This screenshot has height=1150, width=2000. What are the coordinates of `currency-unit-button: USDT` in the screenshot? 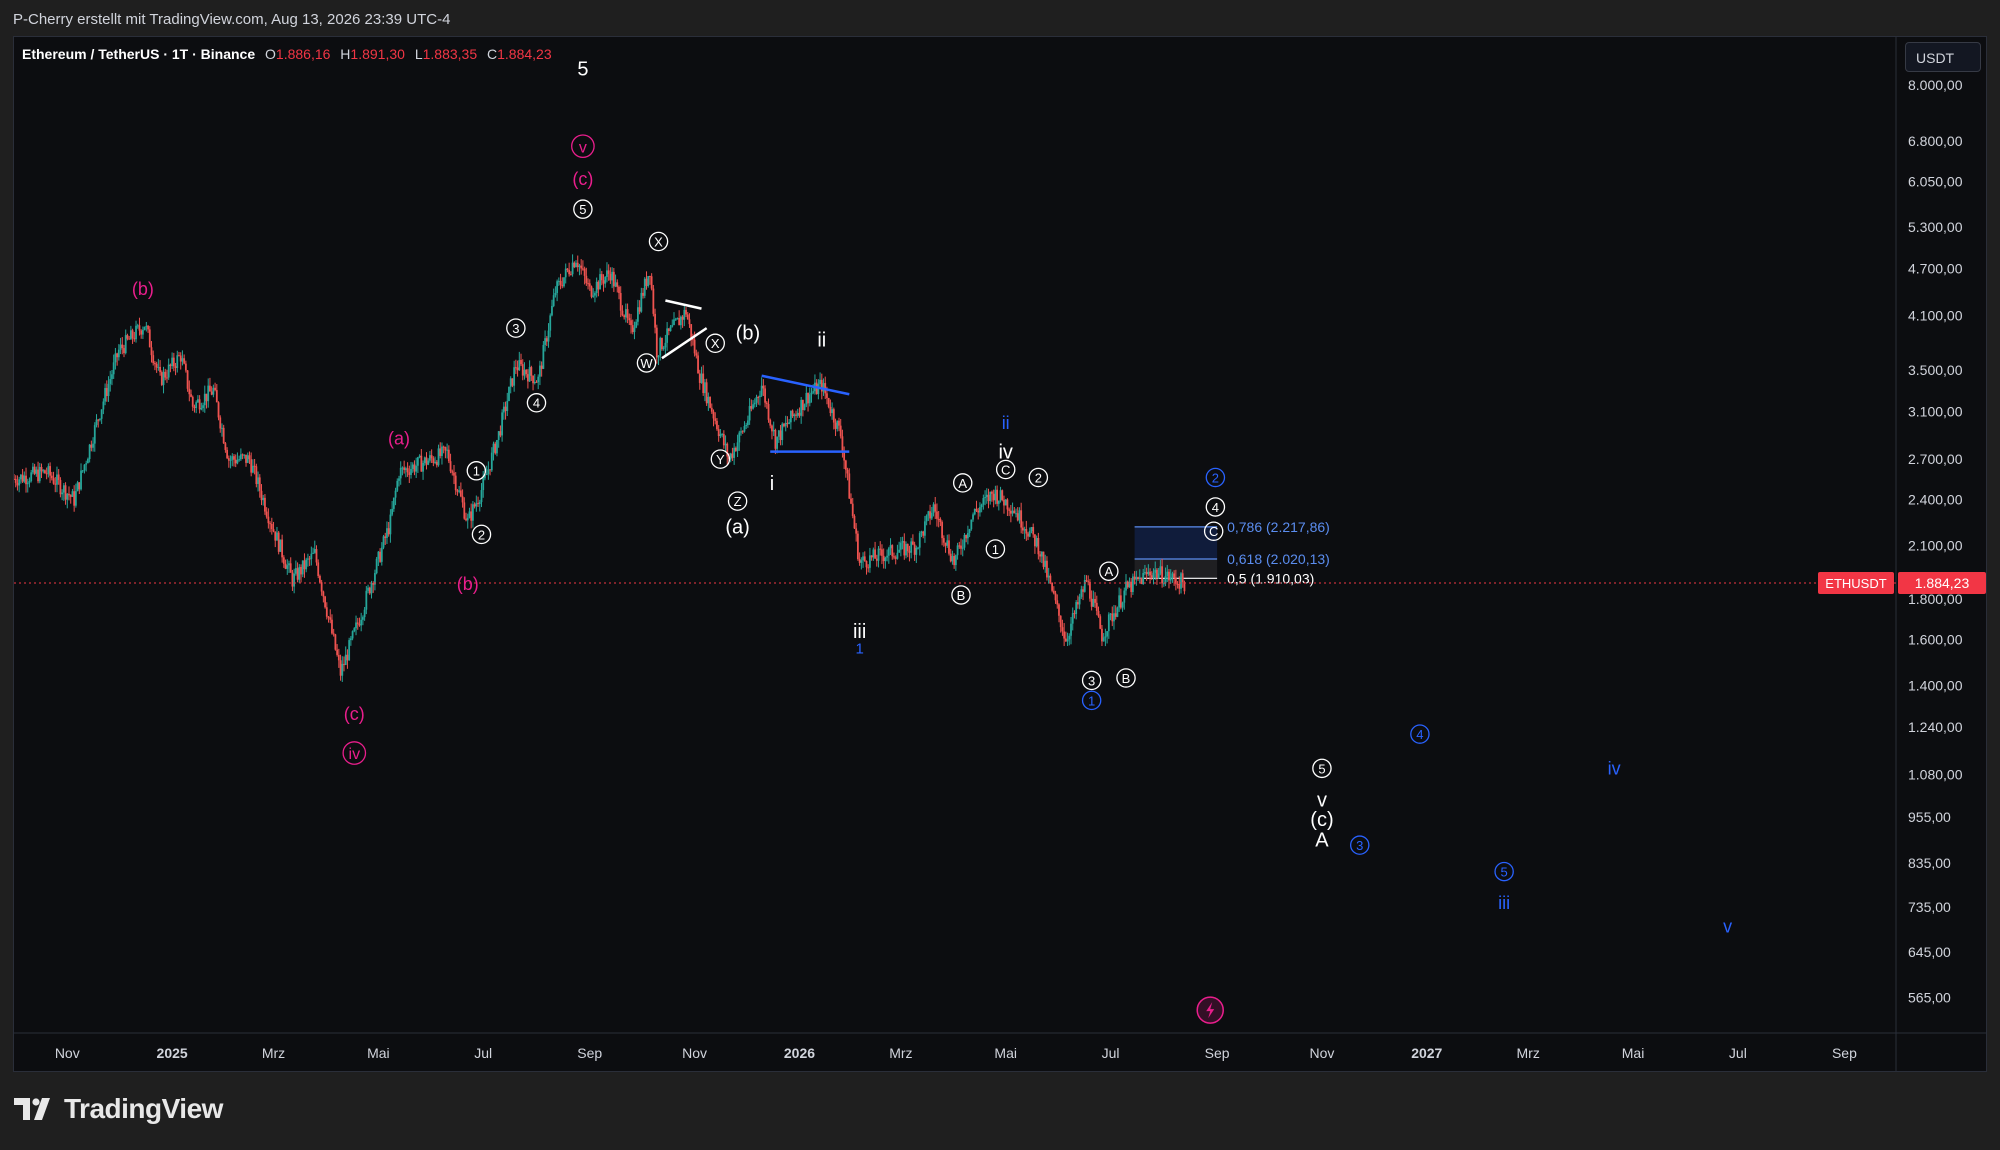 It's located at (1943, 57).